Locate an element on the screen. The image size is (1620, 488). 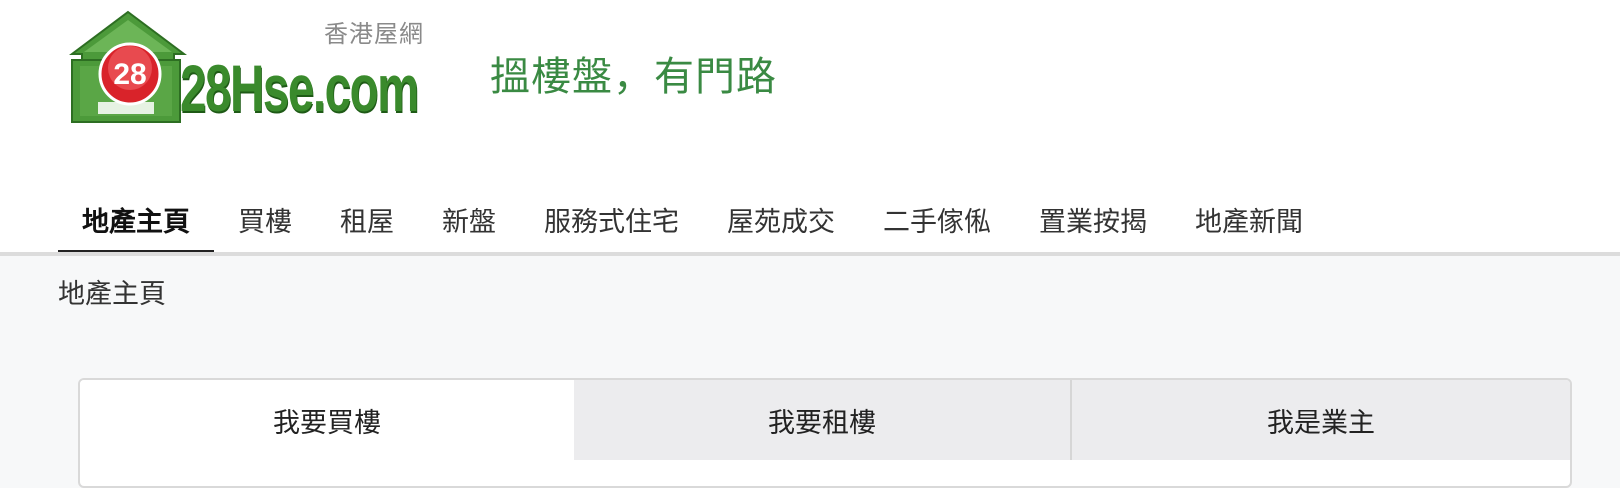
logo-tagline: 香港屋網 is located at coordinates (374, 34).